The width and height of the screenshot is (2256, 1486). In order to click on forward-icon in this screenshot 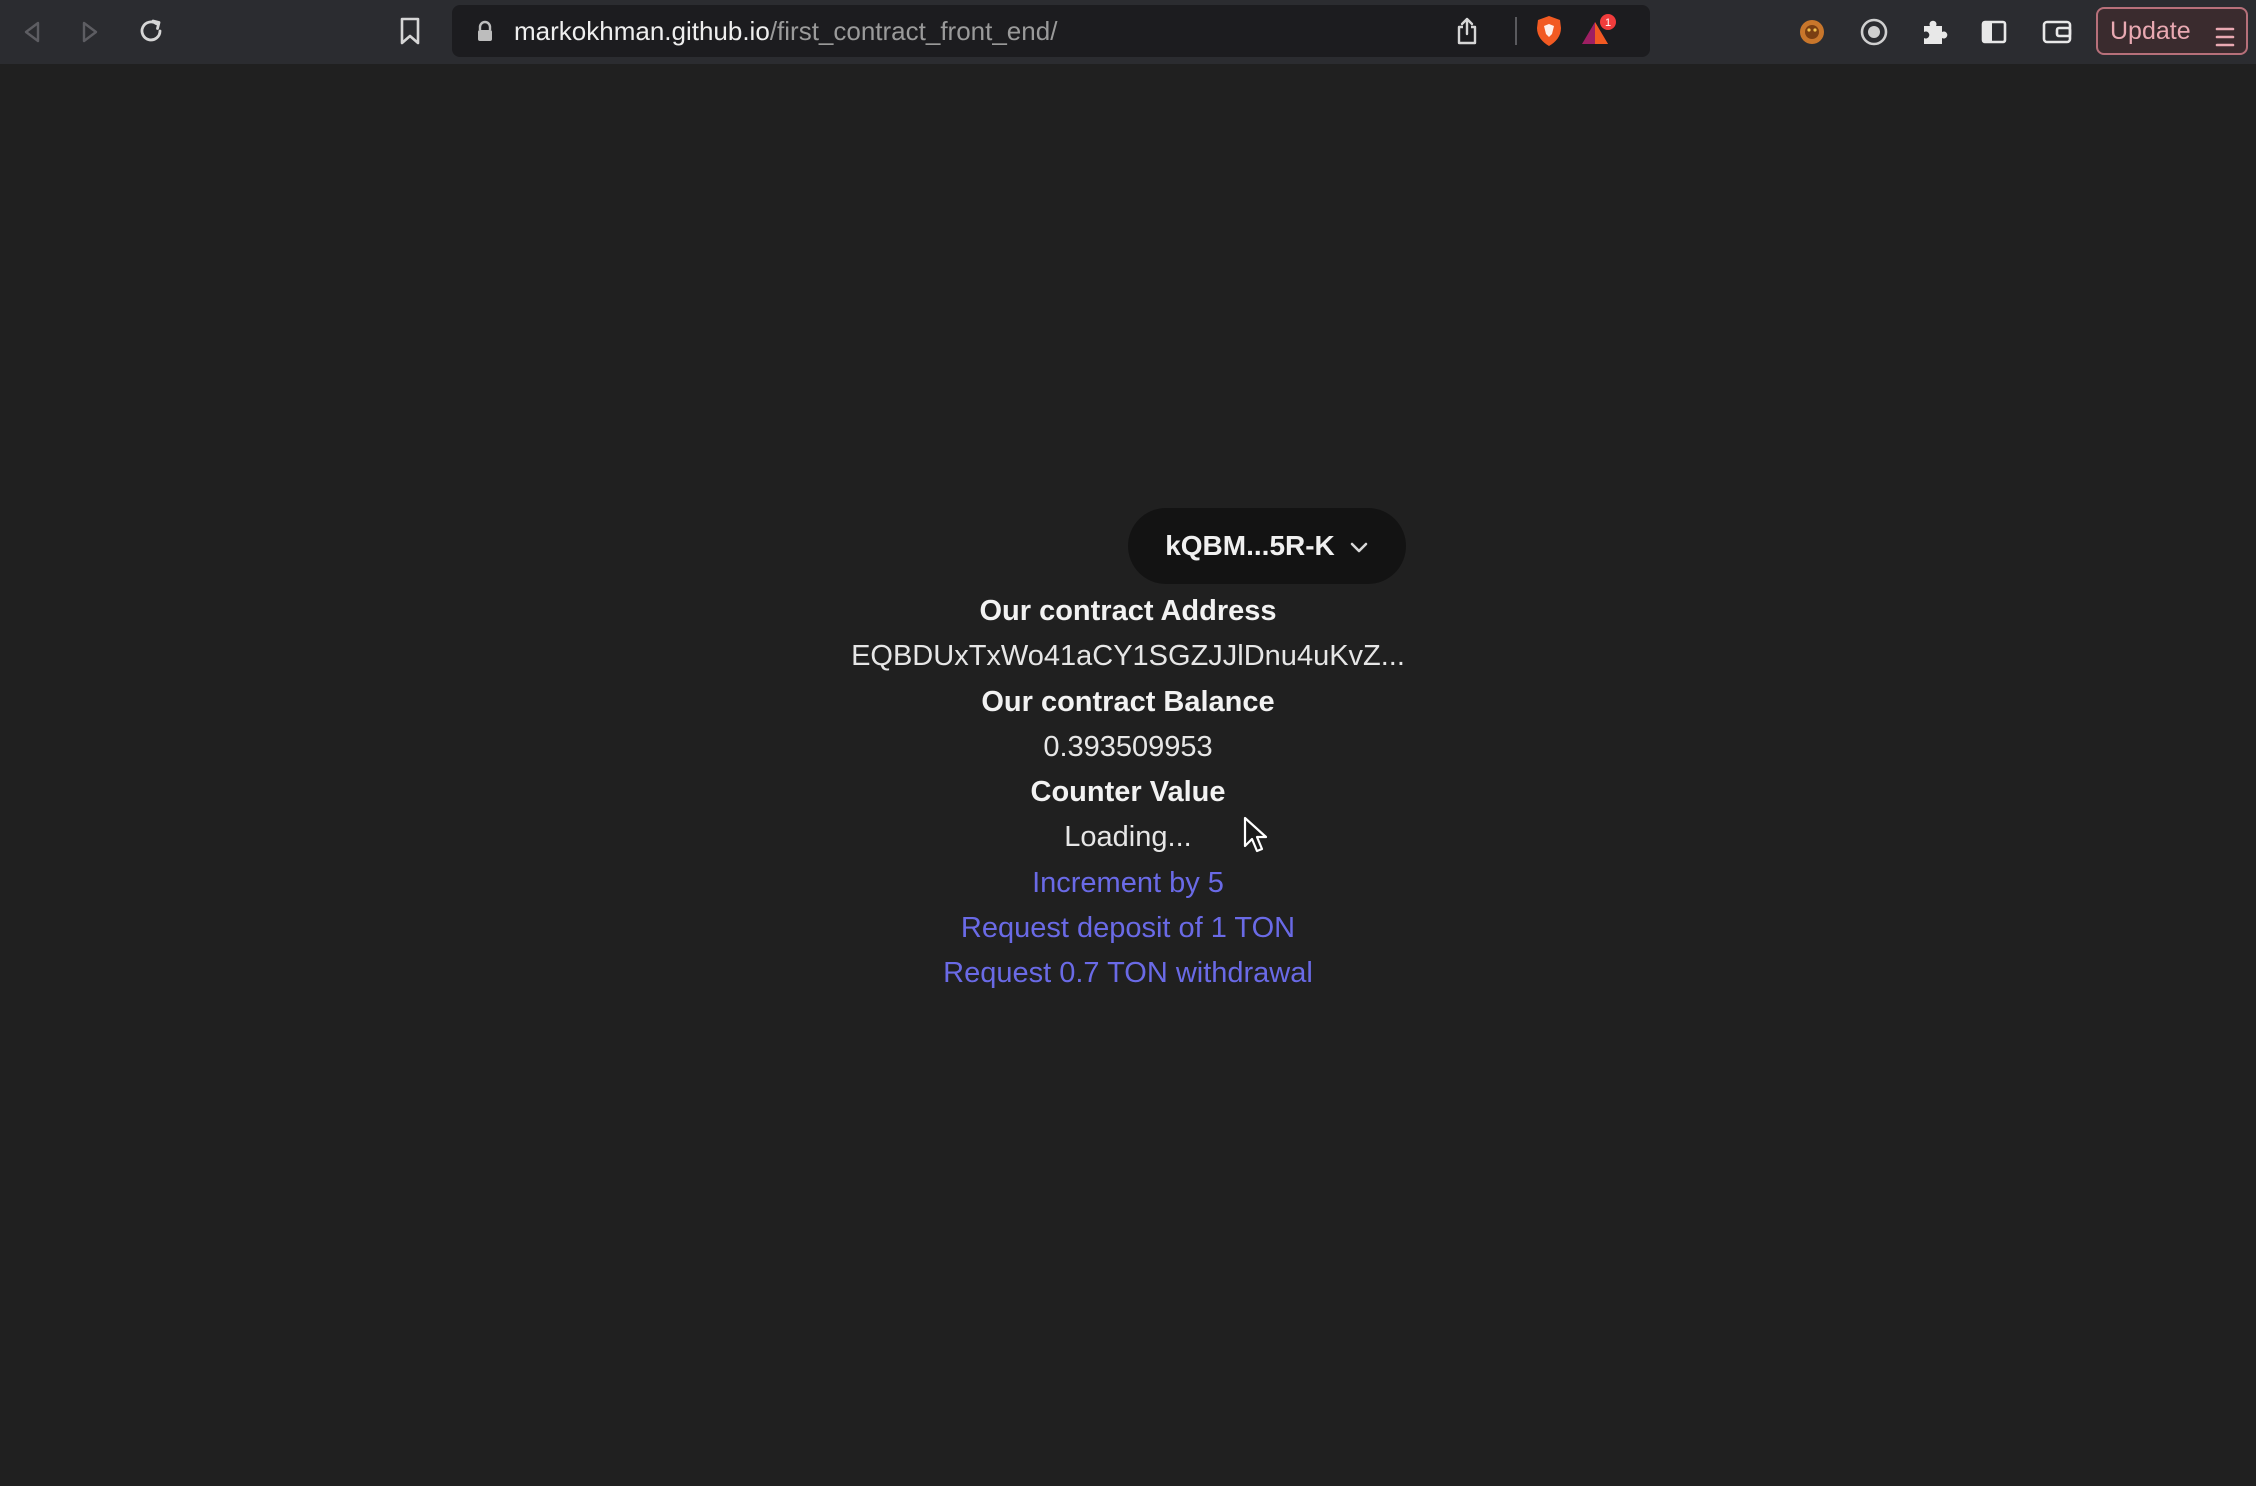, I will do `click(90, 32)`.